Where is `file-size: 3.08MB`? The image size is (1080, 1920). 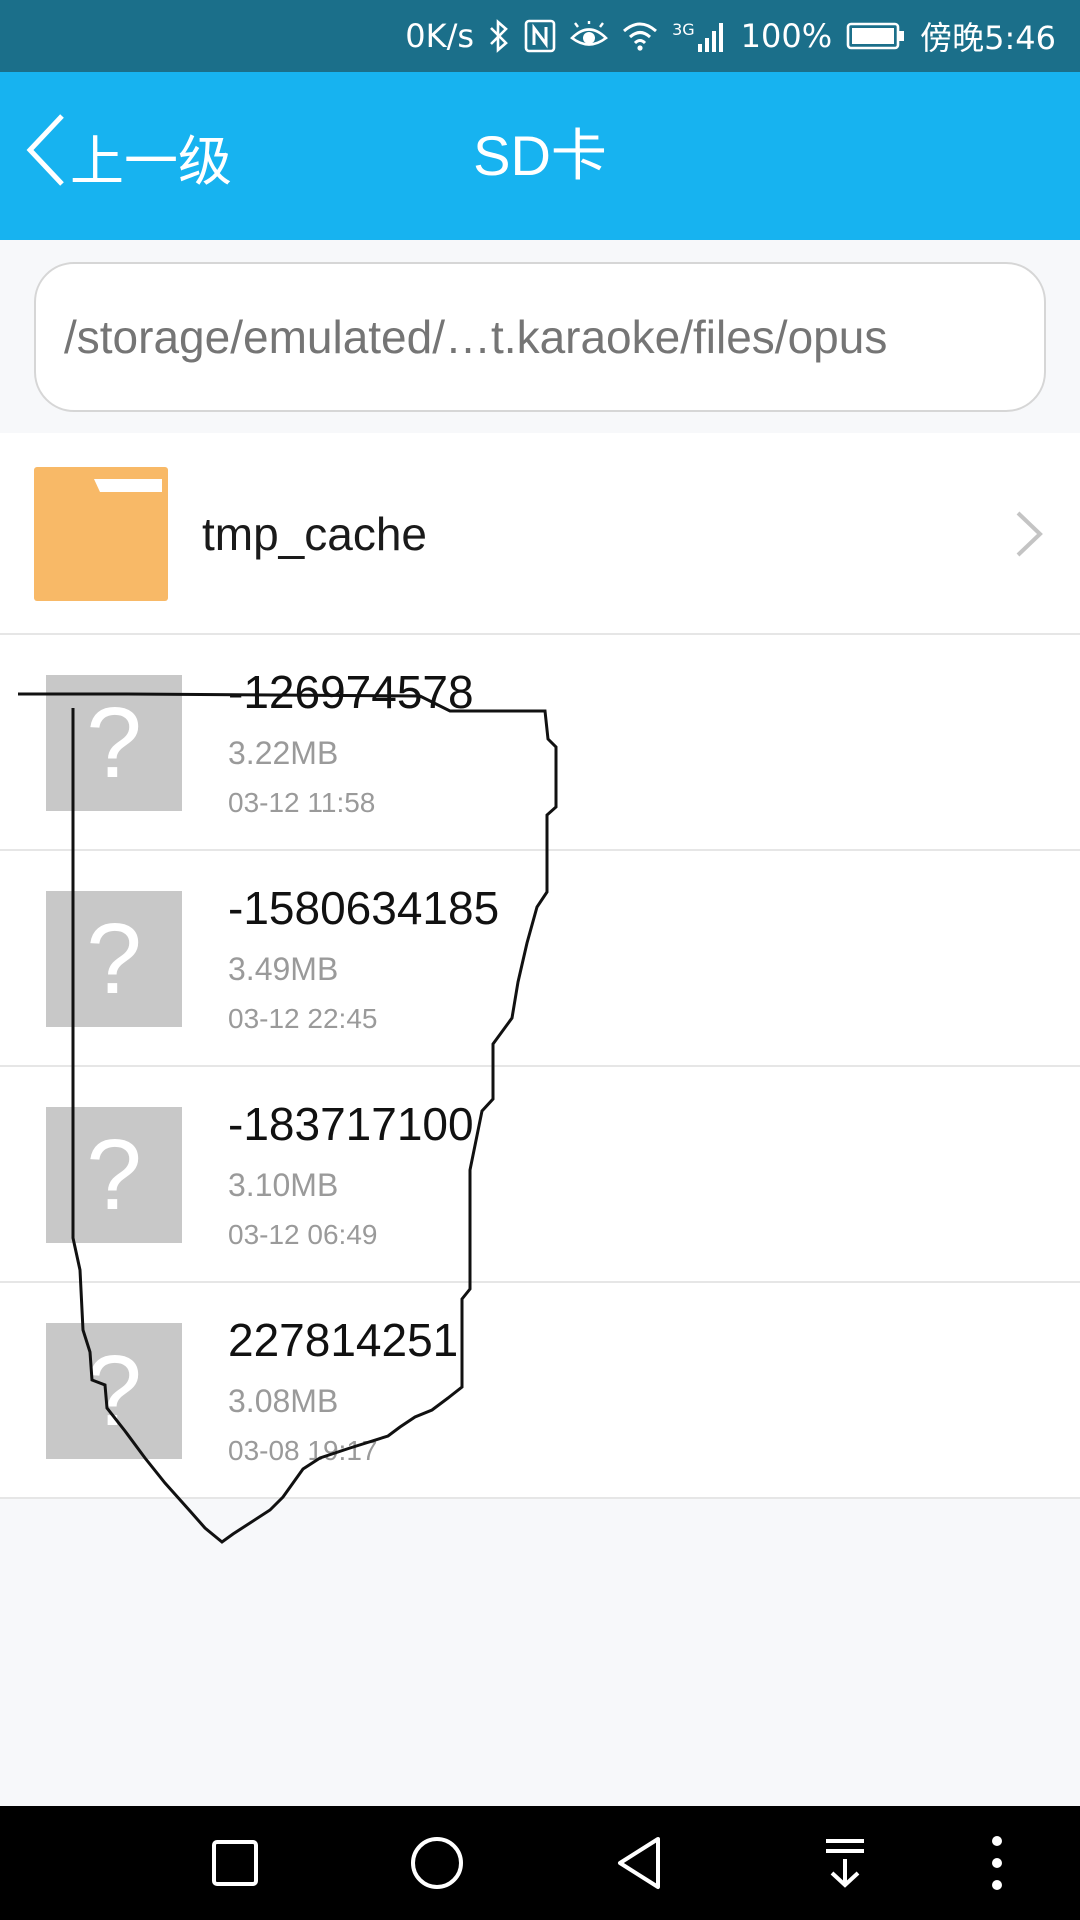 file-size: 3.08MB is located at coordinates (283, 1401).